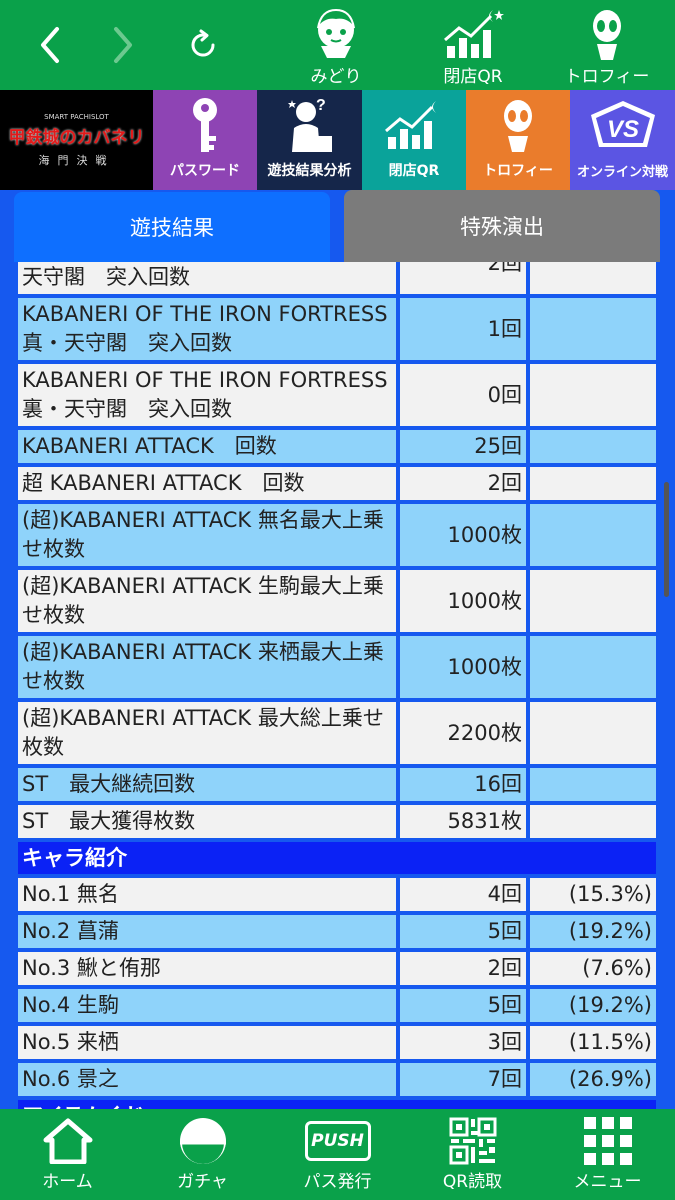  I want to click on game-logo-tile: SMART PACHISLOT 甲鉄城のカバネリ 海門決戦, so click(76, 140).